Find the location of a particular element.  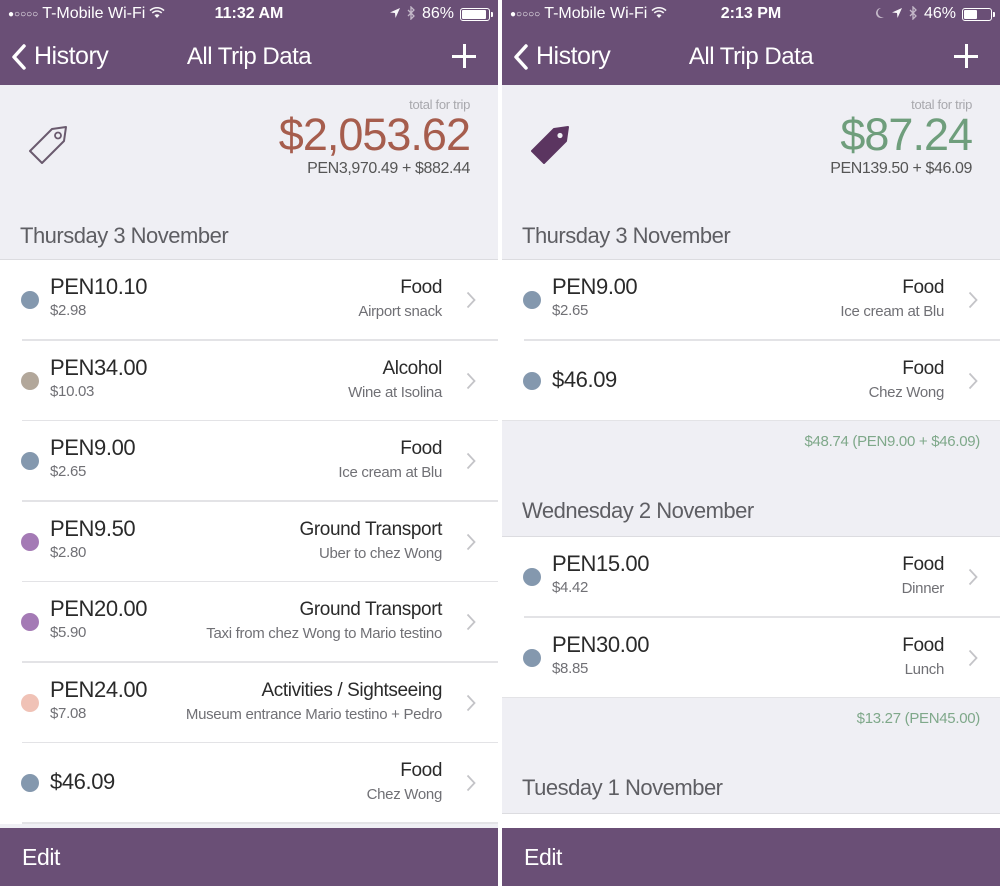

trip-total-breakdown: PEN3,970.49 + $882.44 is located at coordinates (388, 168).